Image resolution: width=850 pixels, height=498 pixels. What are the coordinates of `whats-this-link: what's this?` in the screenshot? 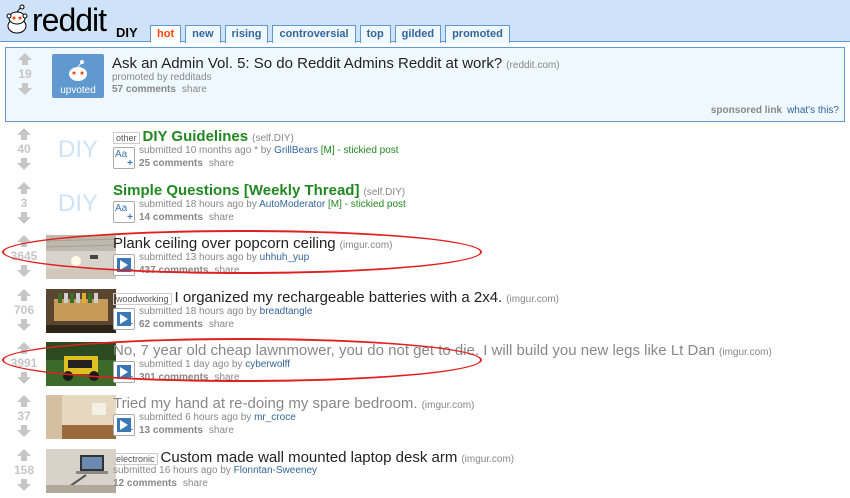 It's located at (813, 110).